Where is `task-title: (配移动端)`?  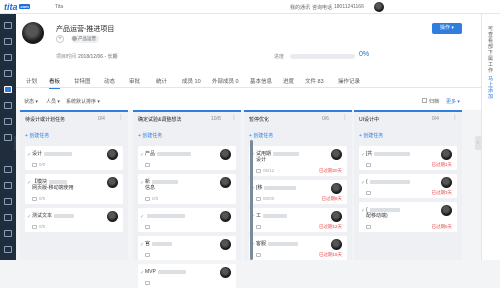 task-title: (配移动端) is located at coordinates (396, 213).